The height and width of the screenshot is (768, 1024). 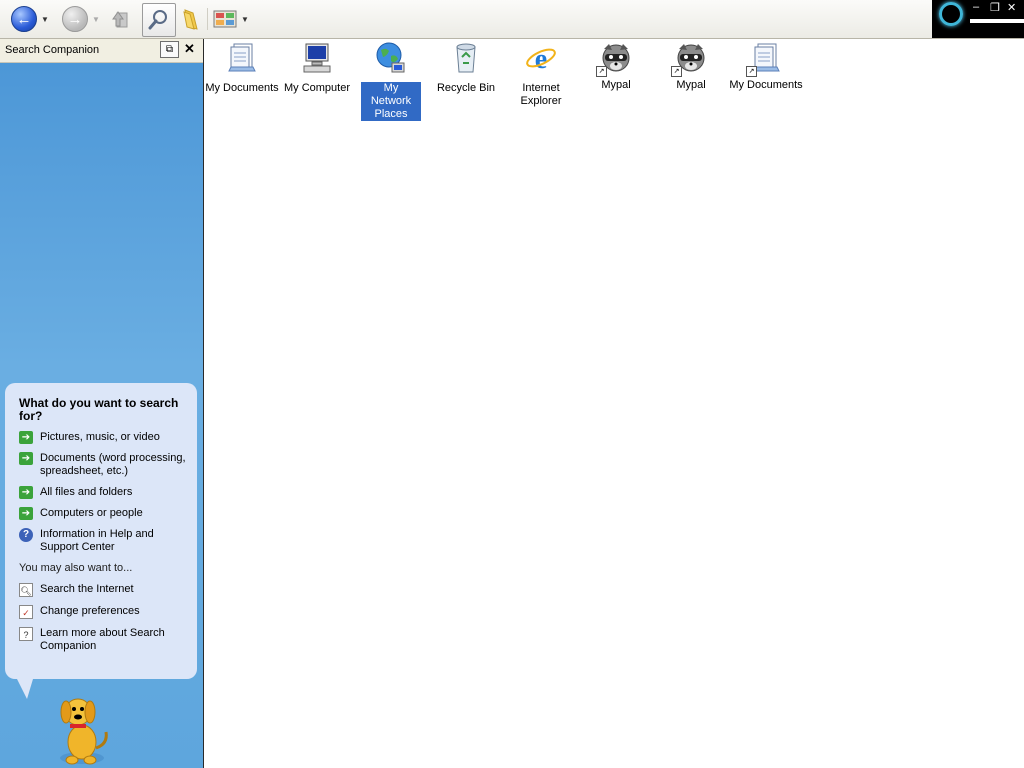 What do you see at coordinates (52, 50) in the screenshot?
I see `pane-title: Search Companion` at bounding box center [52, 50].